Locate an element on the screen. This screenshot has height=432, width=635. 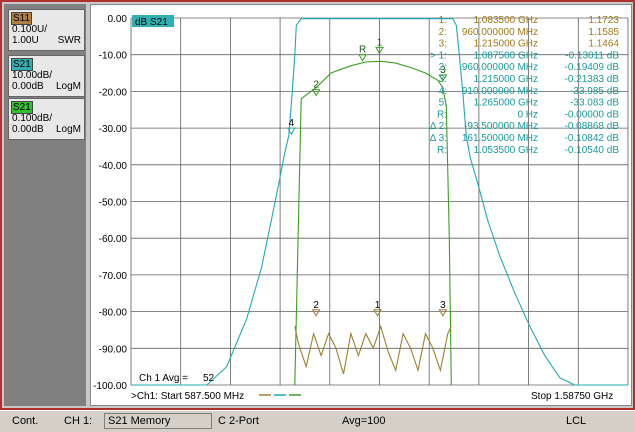
marker-label: R is located at coordinates (362, 50).